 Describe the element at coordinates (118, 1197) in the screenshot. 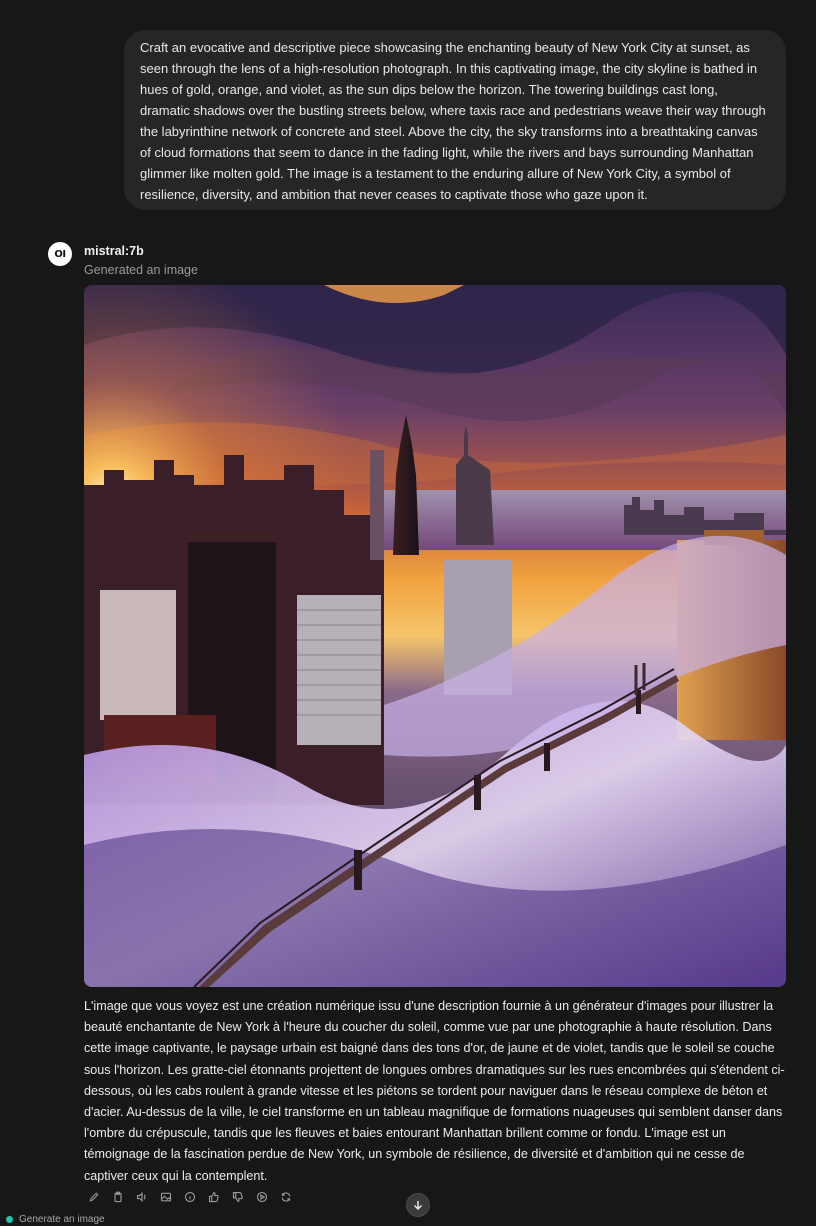

I see `copy-icon` at that location.